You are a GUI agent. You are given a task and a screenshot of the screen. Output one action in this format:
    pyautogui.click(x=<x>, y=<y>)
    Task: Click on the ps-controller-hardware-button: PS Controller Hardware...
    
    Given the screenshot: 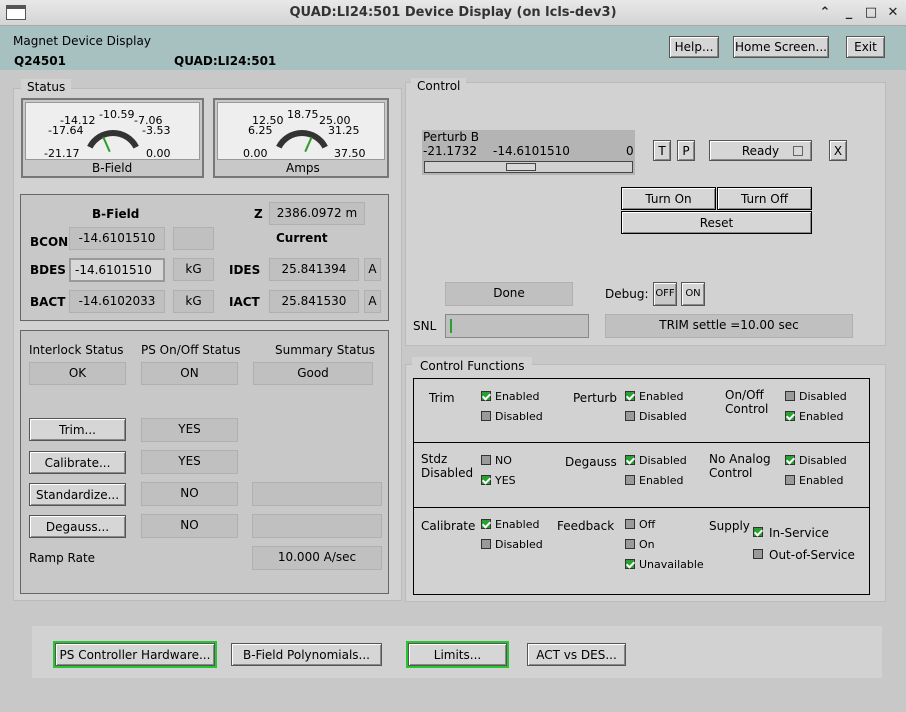 What is the action you would take?
    pyautogui.click(x=135, y=654)
    